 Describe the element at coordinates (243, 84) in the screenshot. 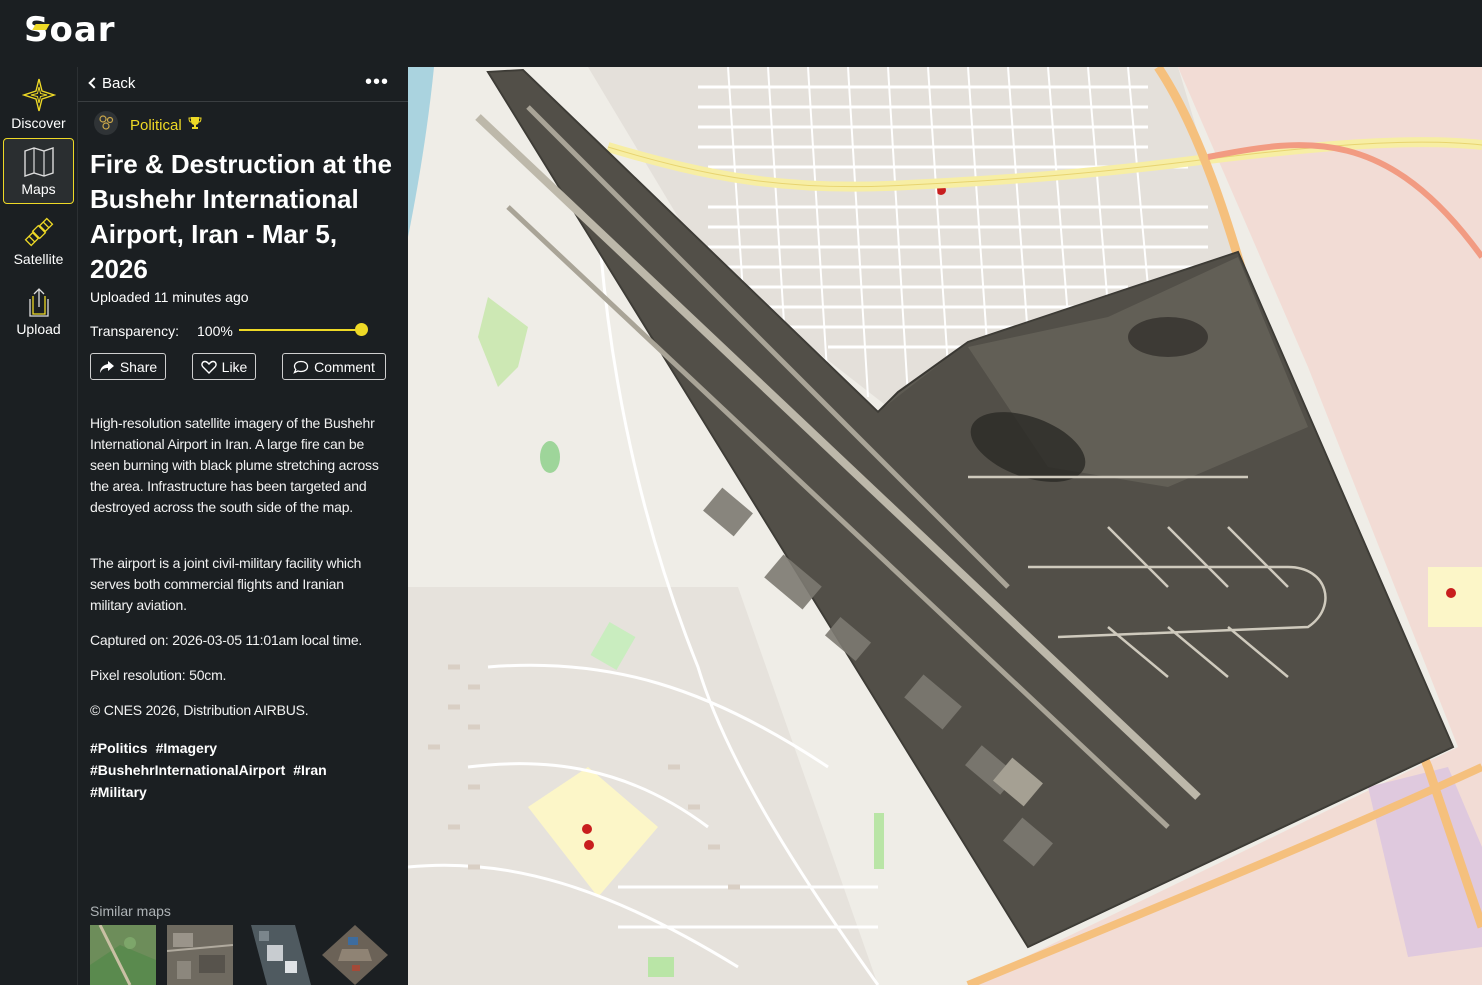

I see `panel-header: Back •••` at that location.